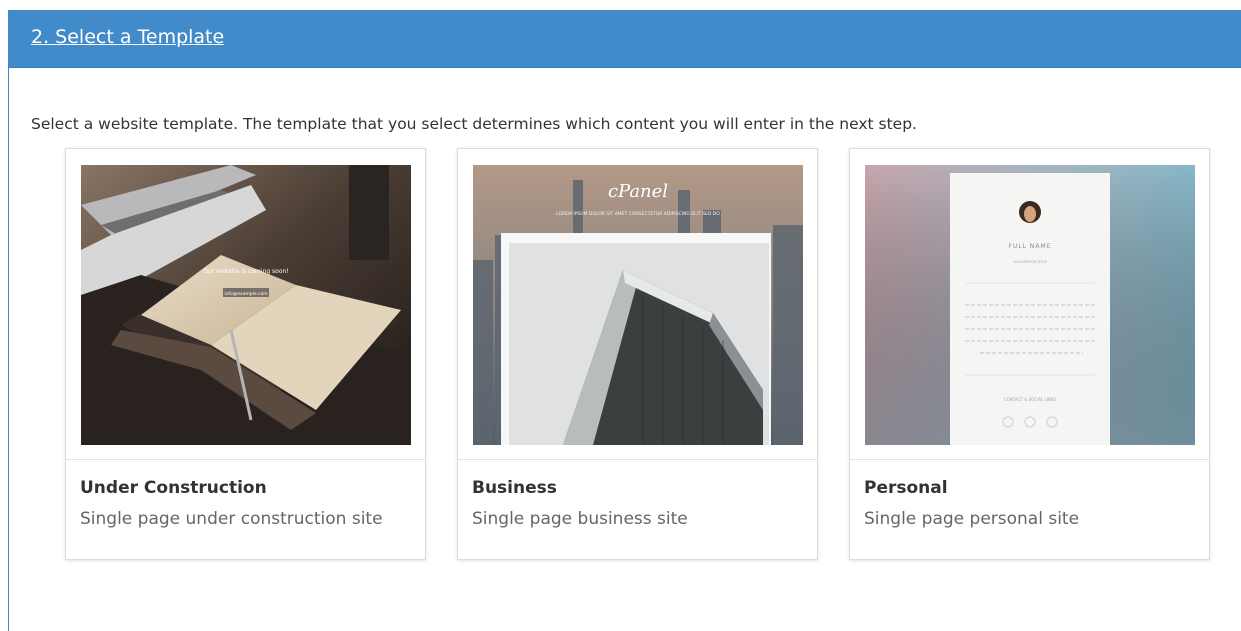 The width and height of the screenshot is (1241, 631). What do you see at coordinates (127, 37) in the screenshot?
I see `section-title-link: 2. Select a Template` at bounding box center [127, 37].